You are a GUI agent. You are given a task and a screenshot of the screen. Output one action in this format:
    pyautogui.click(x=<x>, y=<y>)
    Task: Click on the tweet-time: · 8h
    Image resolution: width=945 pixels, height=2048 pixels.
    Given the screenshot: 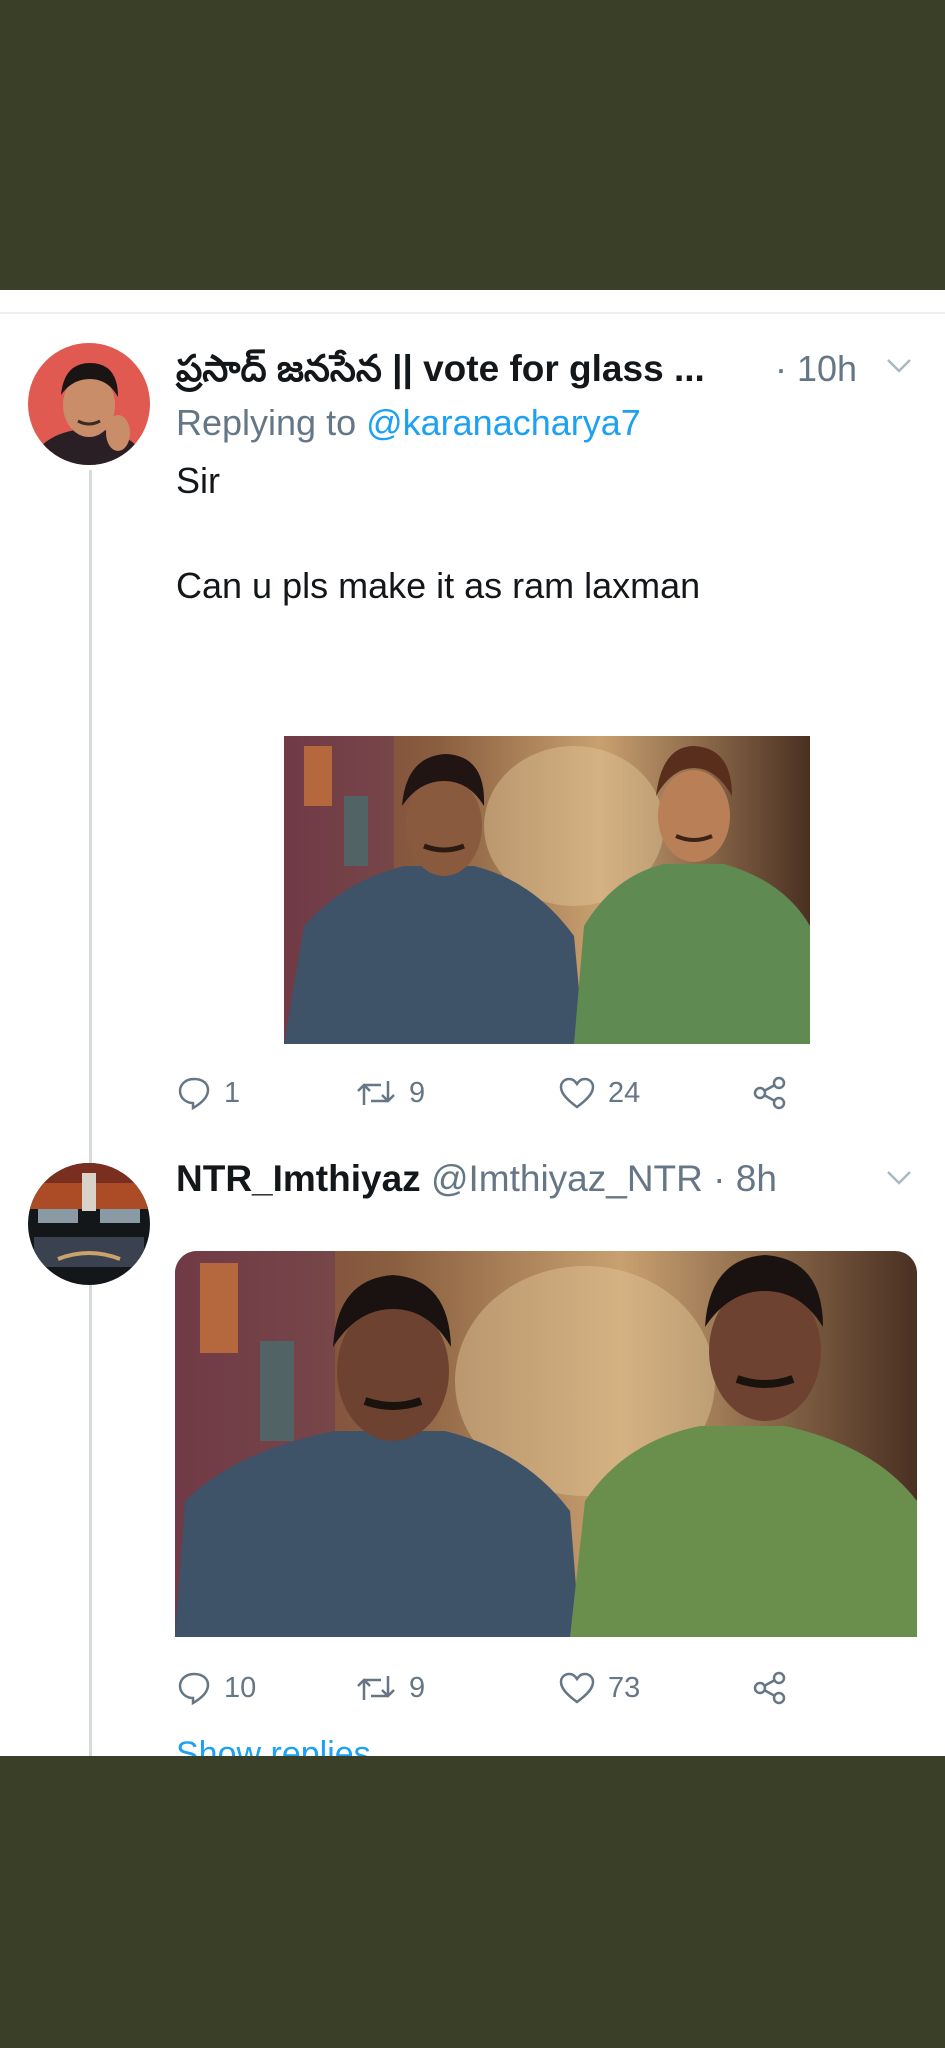 What is the action you would take?
    pyautogui.click(x=745, y=1178)
    